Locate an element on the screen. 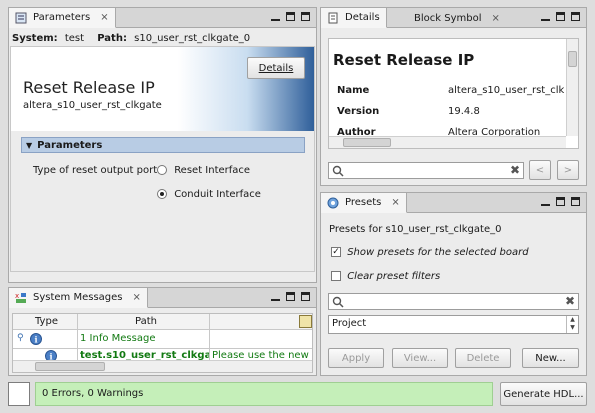  svg-text: i is located at coordinates (36, 340).